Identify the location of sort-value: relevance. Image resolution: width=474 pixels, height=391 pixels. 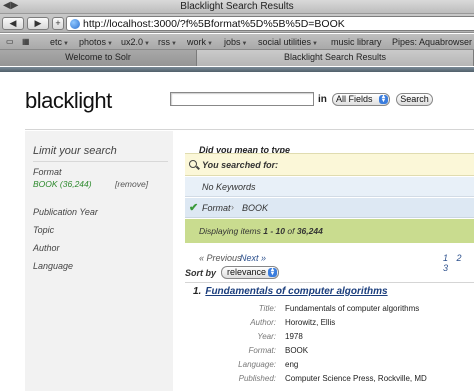
(247, 272).